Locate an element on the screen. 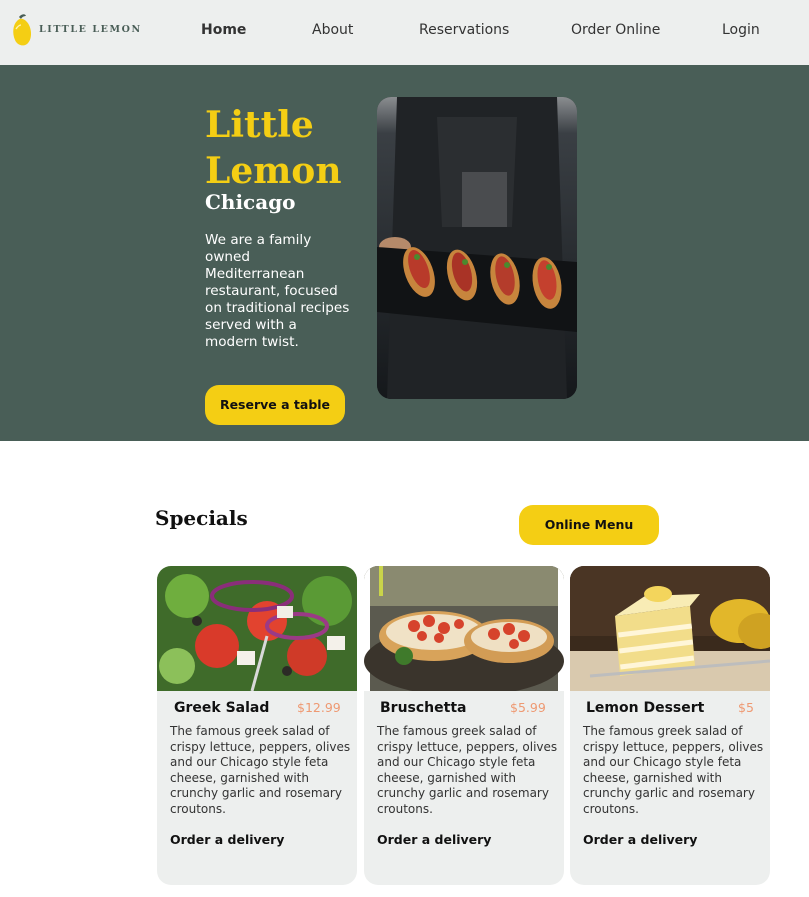 The height and width of the screenshot is (897, 809). online-menu-button: Online Menu is located at coordinates (589, 525).